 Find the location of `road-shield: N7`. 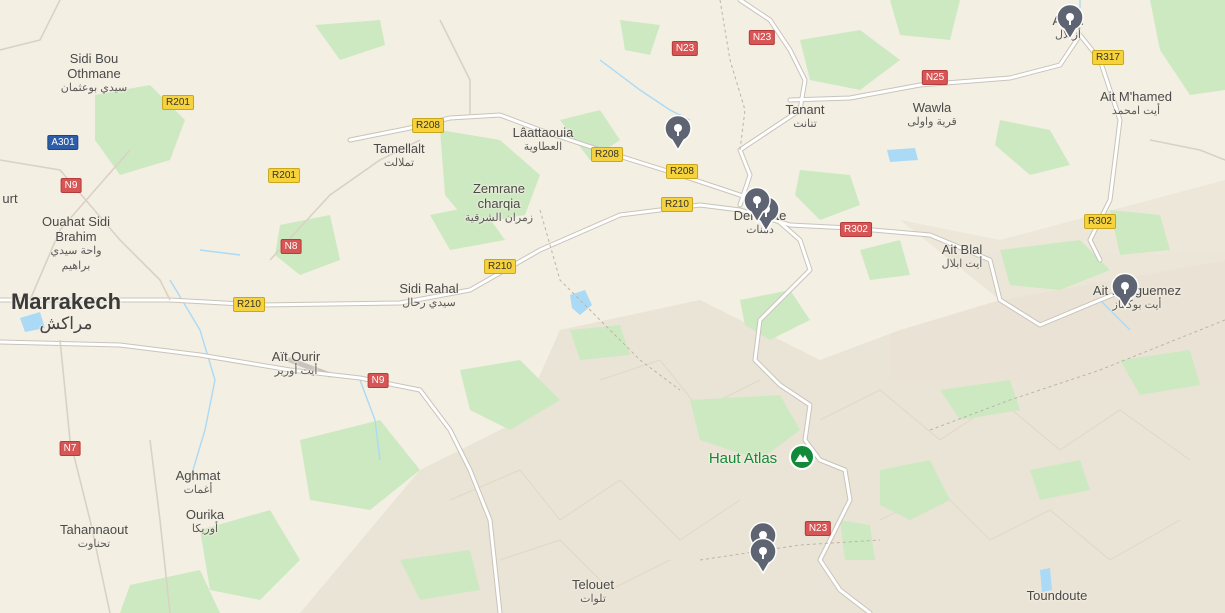

road-shield: N7 is located at coordinates (70, 448).